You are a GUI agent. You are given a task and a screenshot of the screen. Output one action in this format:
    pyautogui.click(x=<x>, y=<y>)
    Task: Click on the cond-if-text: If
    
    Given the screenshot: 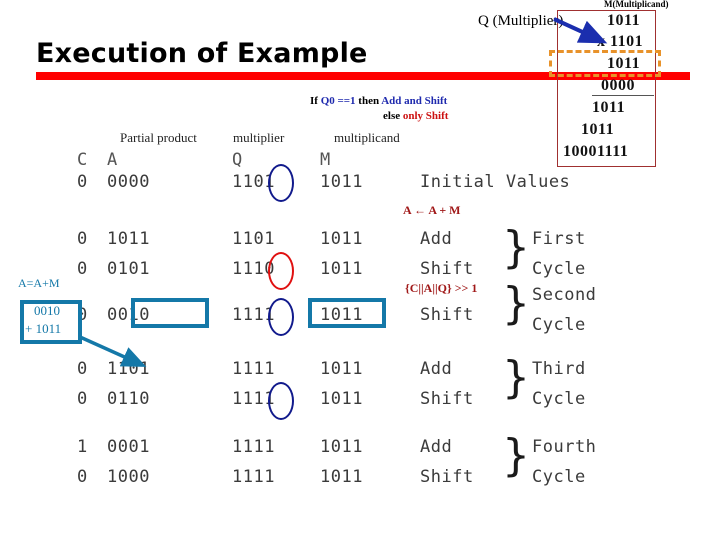 What is the action you would take?
    pyautogui.click(x=315, y=101)
    